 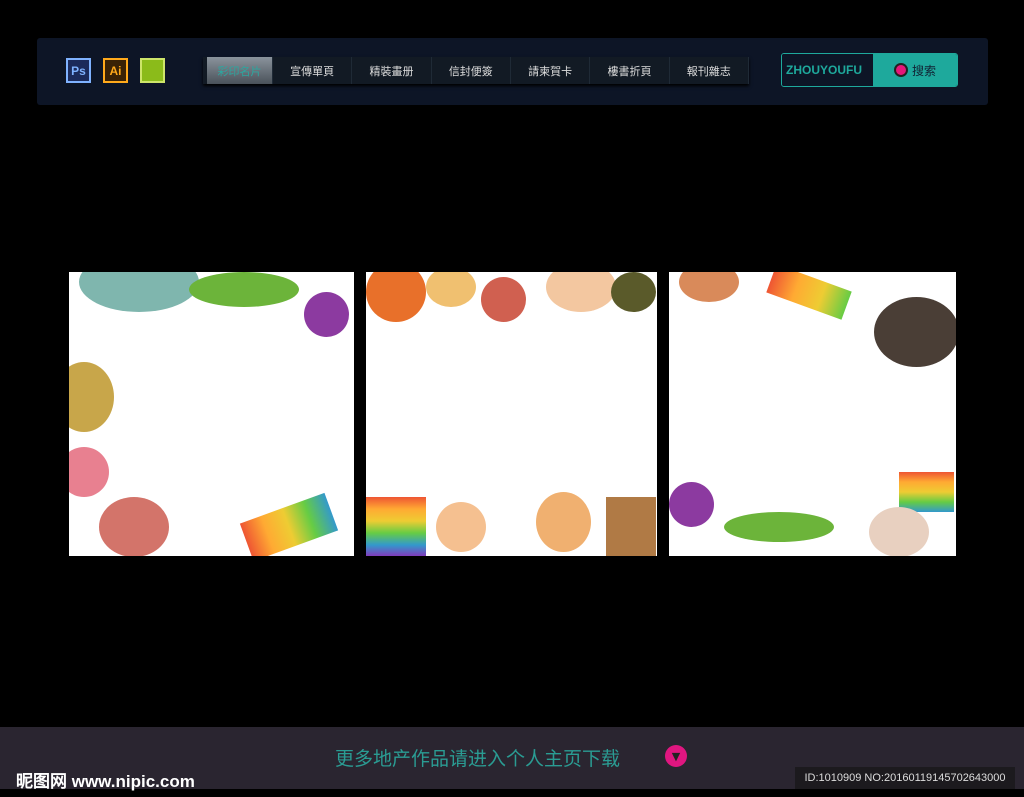 I want to click on nav-item-folding: 樓書折頁, so click(x=630, y=70).